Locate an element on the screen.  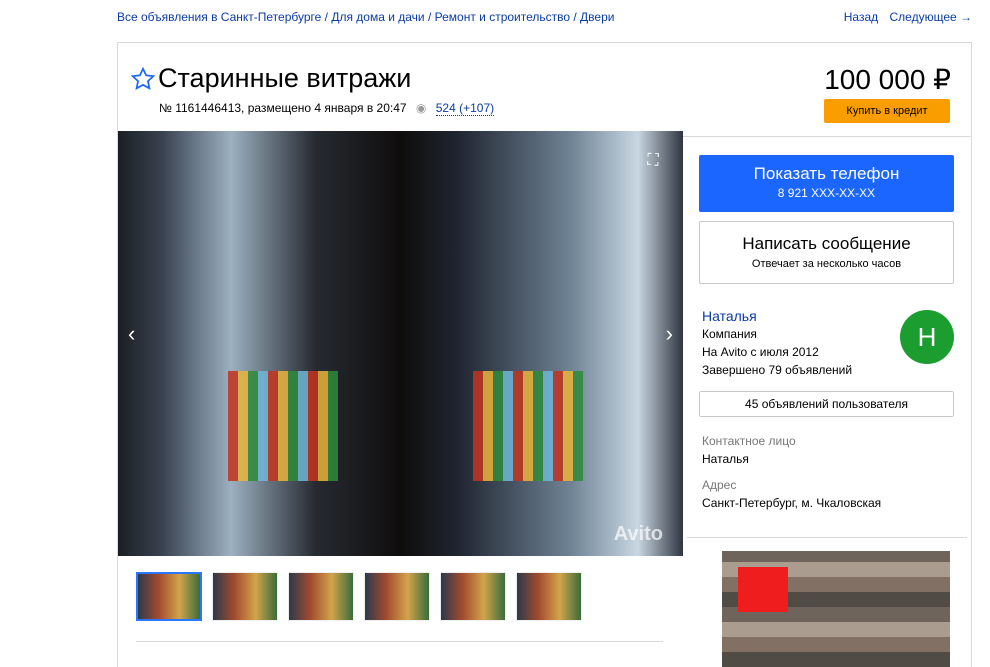
avatar: Н is located at coordinates (927, 337).